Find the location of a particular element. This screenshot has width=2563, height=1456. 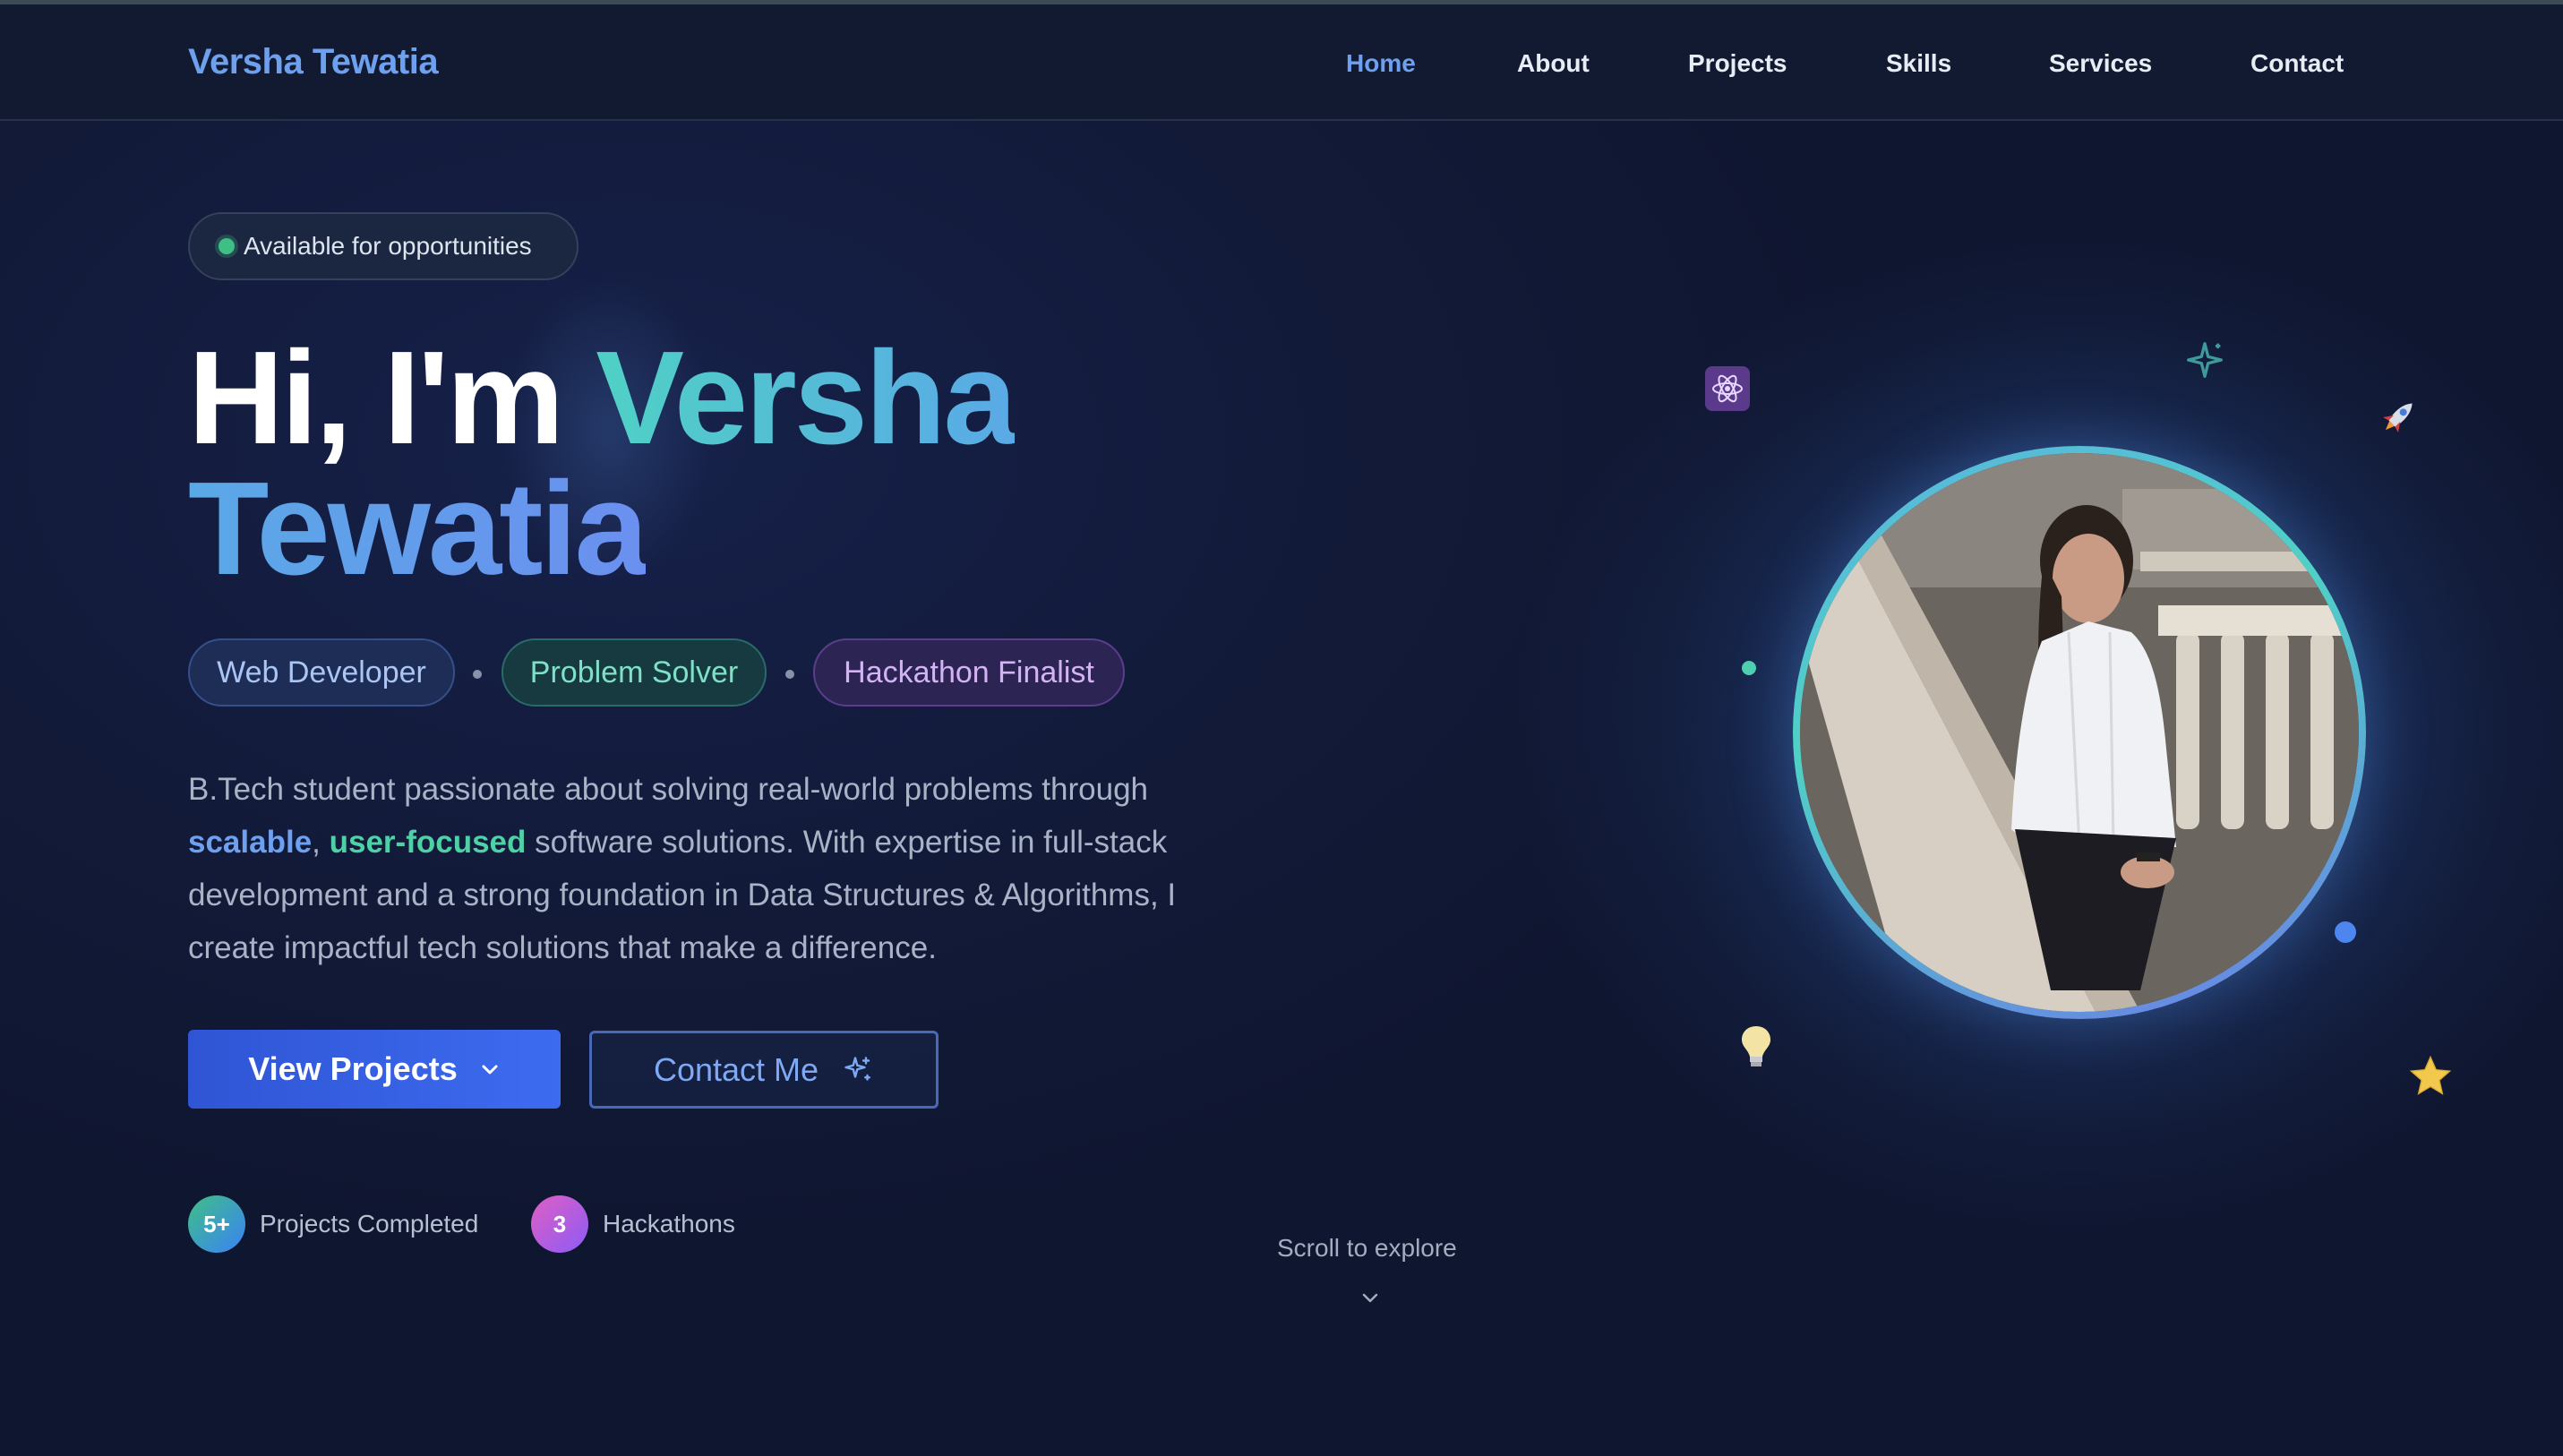

rocket-icon is located at coordinates (2398, 418).